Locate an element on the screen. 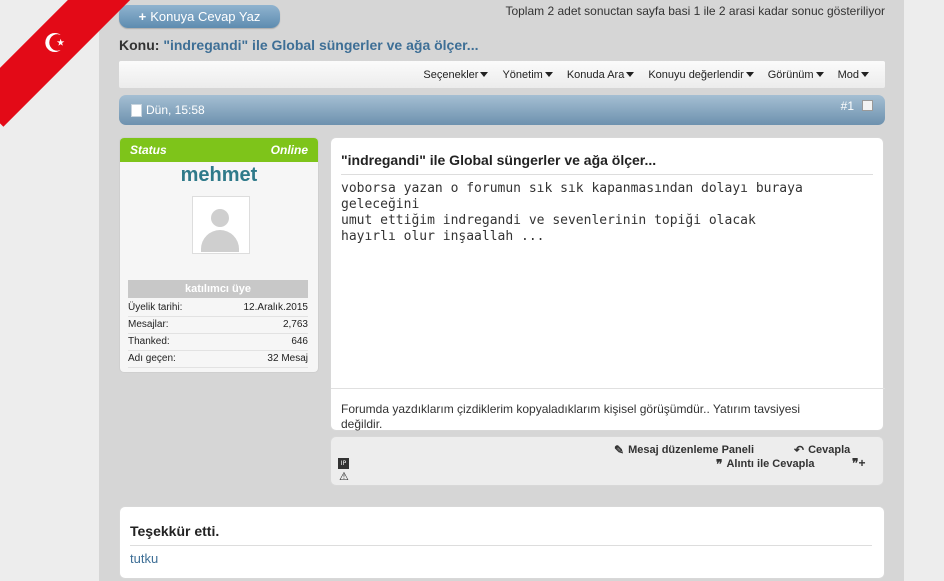 The image size is (944, 581). post-select-checkbox is located at coordinates (867, 105).